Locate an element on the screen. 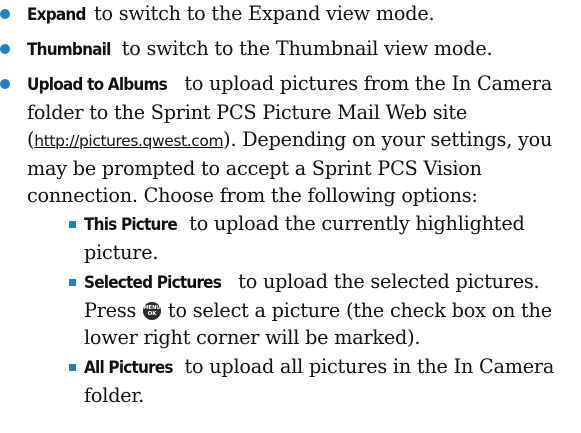 The image size is (581, 433). term-this-picture: This Picture is located at coordinates (131, 225).